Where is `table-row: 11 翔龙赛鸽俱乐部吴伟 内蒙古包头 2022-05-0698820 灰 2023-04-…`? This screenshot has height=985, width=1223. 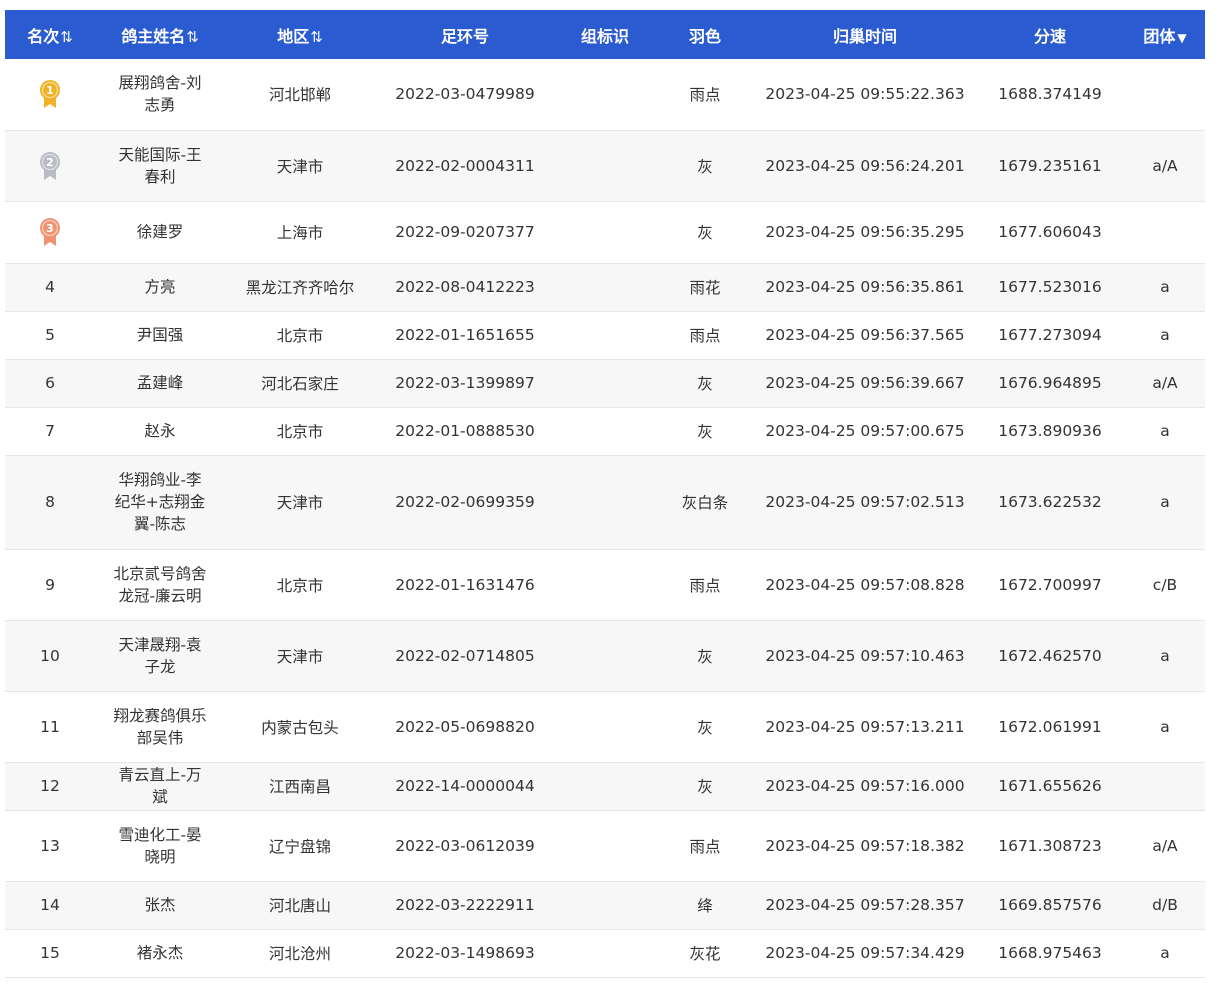 table-row: 11 翔龙赛鸽俱乐部吴伟 内蒙古包头 2022-05-0698820 灰 2023-04-… is located at coordinates (605, 727).